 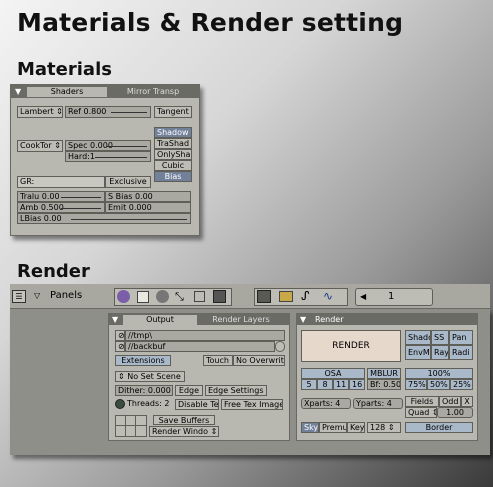 What do you see at coordinates (328, 296) in the screenshot?
I see `wave-icon: ∿` at bounding box center [328, 296].